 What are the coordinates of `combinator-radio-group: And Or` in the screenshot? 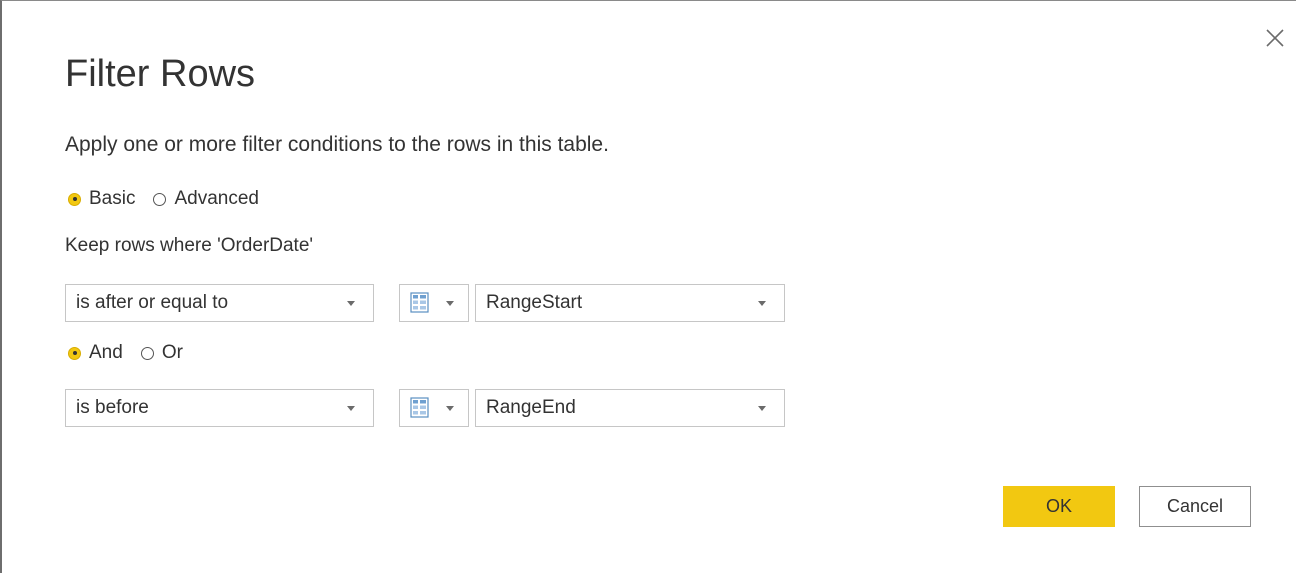 It's located at (134, 353).